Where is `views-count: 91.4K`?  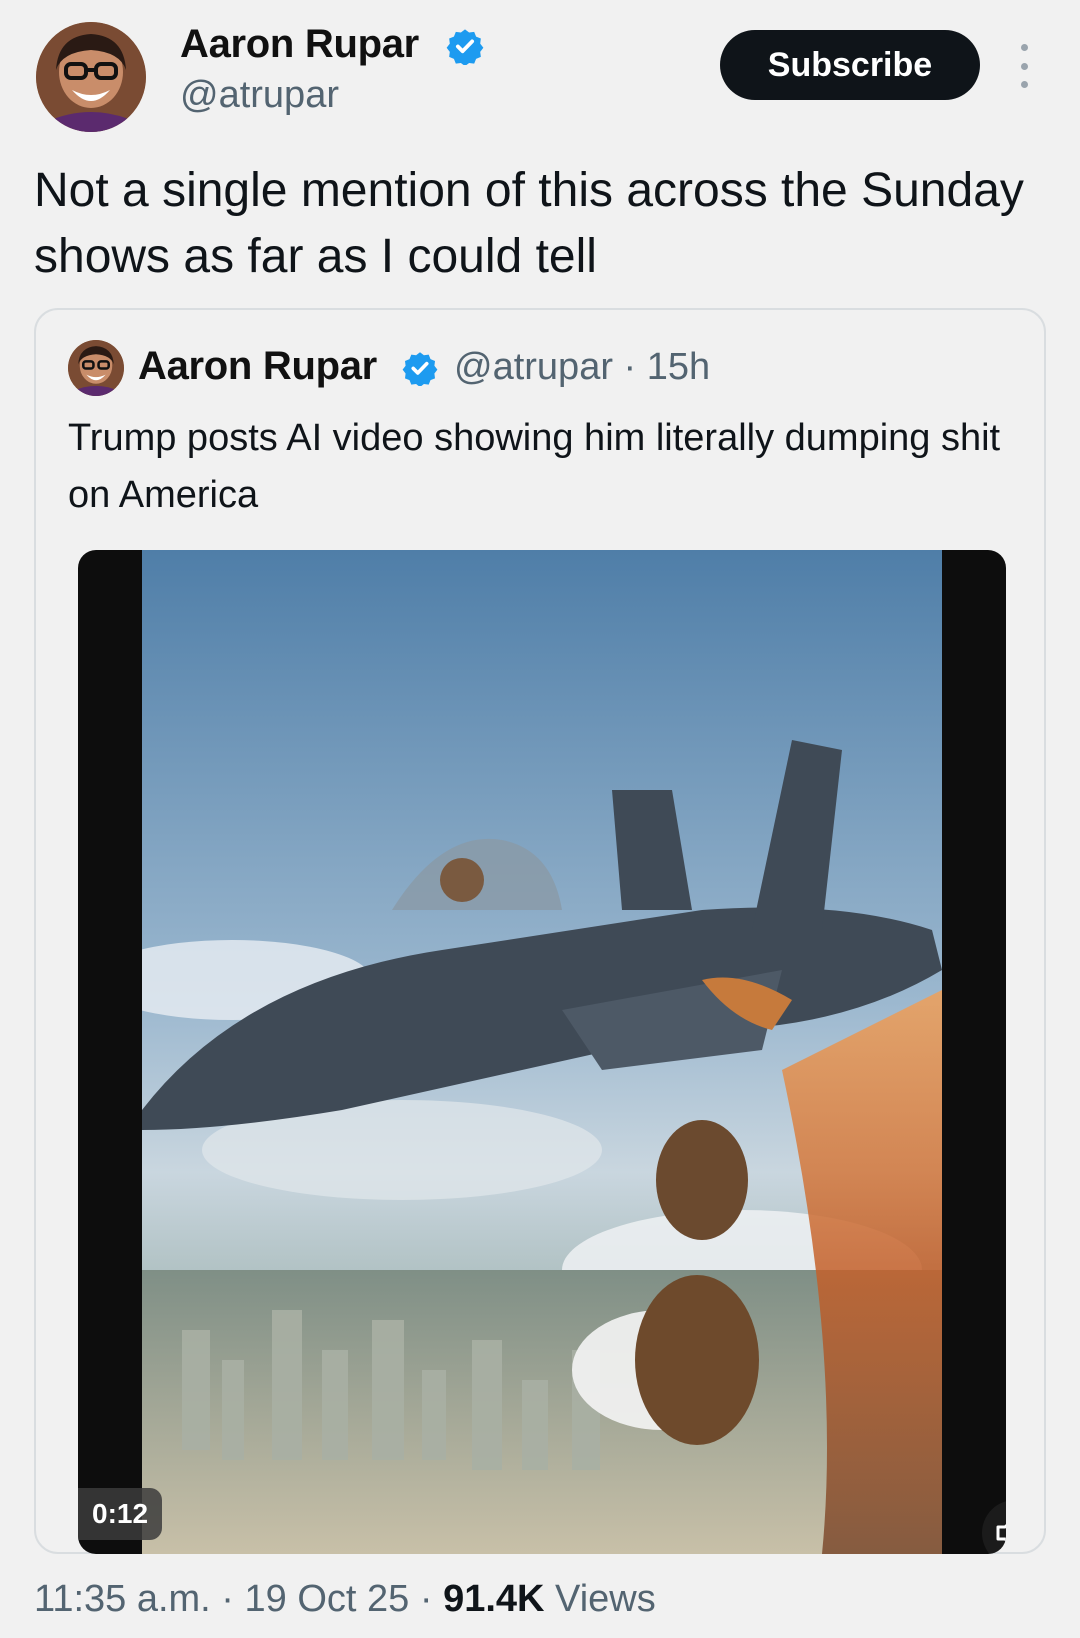 views-count: 91.4K is located at coordinates (494, 1599).